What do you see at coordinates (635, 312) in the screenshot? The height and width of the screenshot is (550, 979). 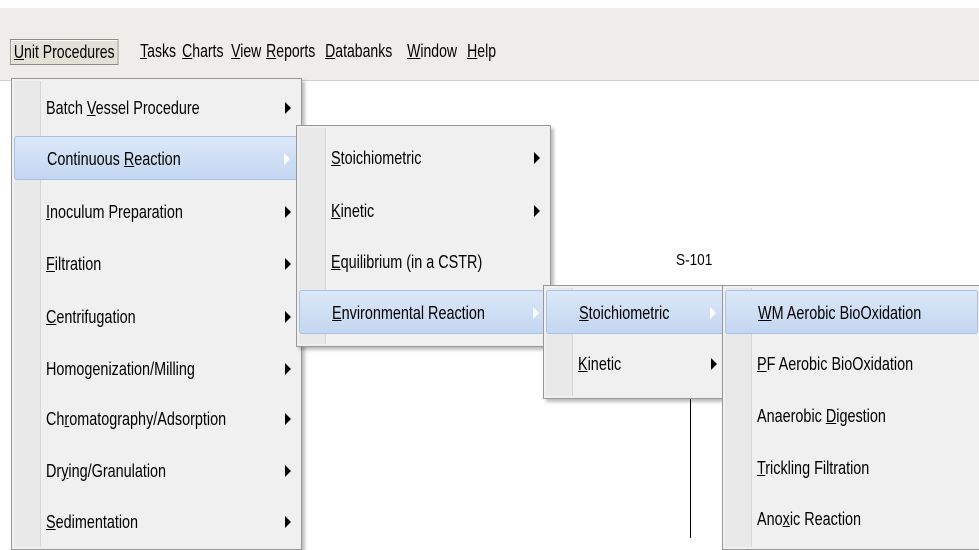 I see `menu-item-env-stoichiometric: Stoichiometric` at bounding box center [635, 312].